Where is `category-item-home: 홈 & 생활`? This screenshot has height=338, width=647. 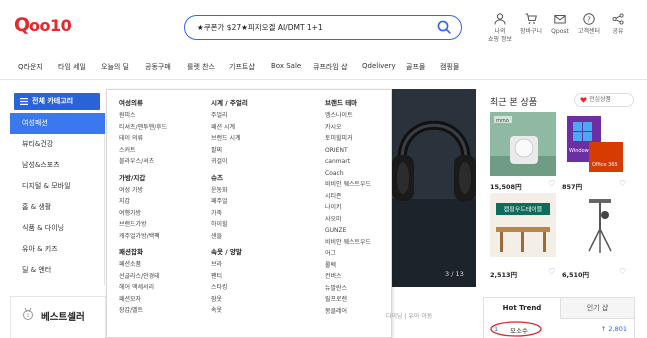 category-item-home: 홈 & 생활 is located at coordinates (57, 207).